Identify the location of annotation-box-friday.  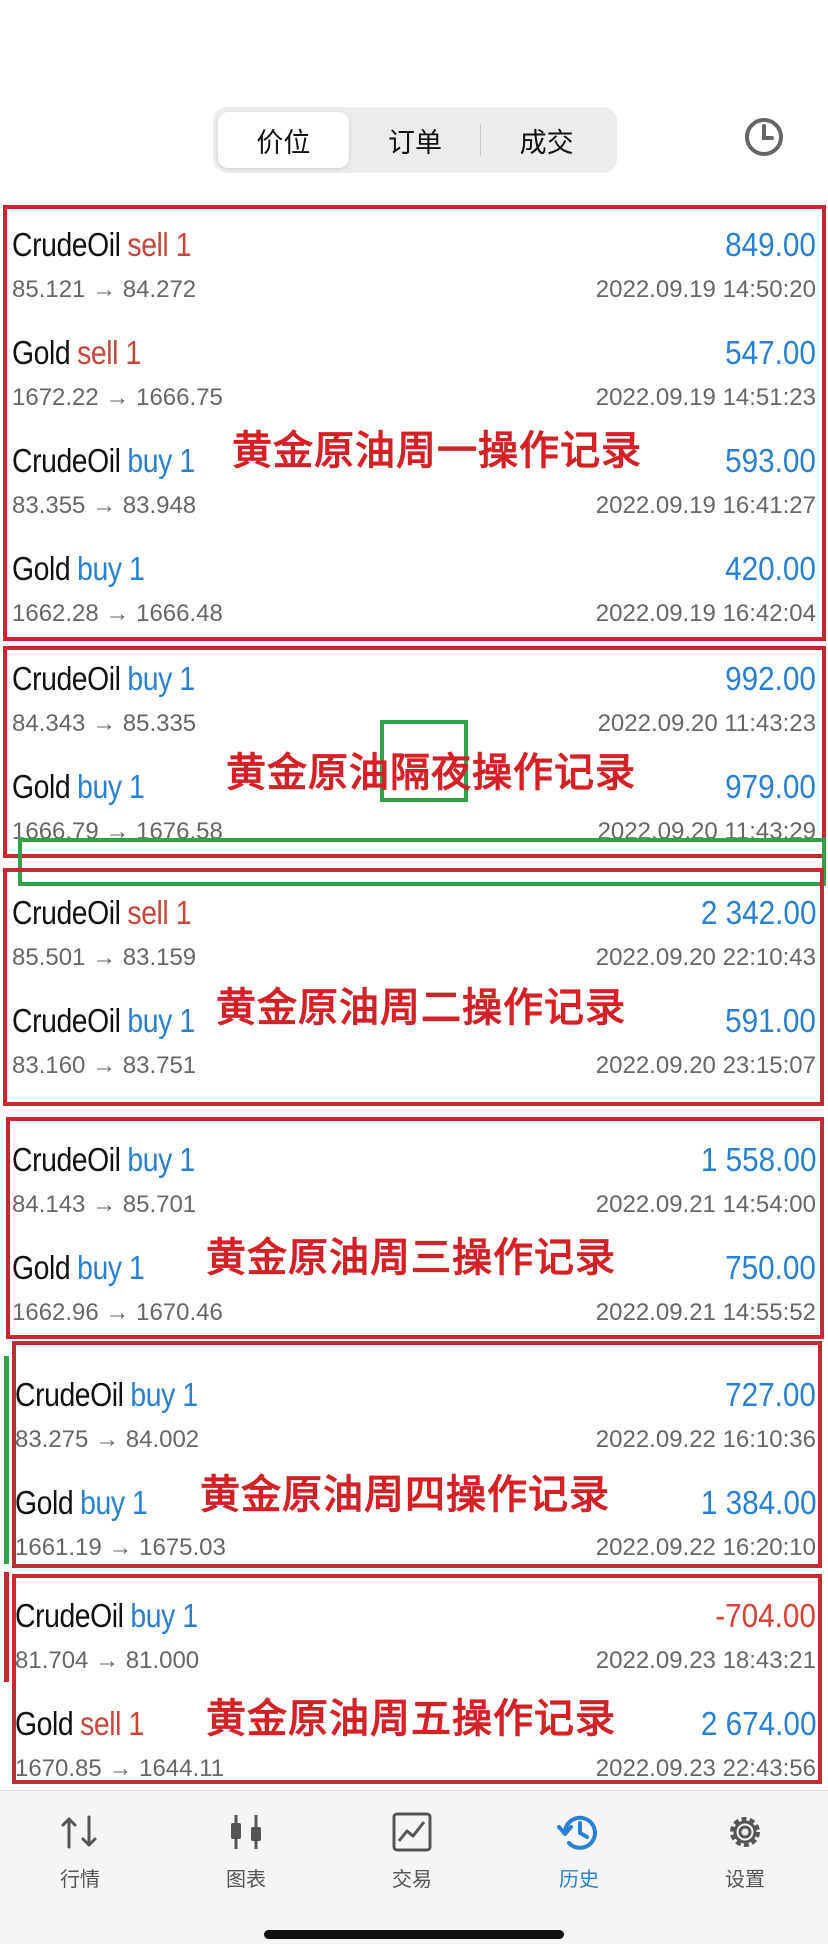
(417, 1679).